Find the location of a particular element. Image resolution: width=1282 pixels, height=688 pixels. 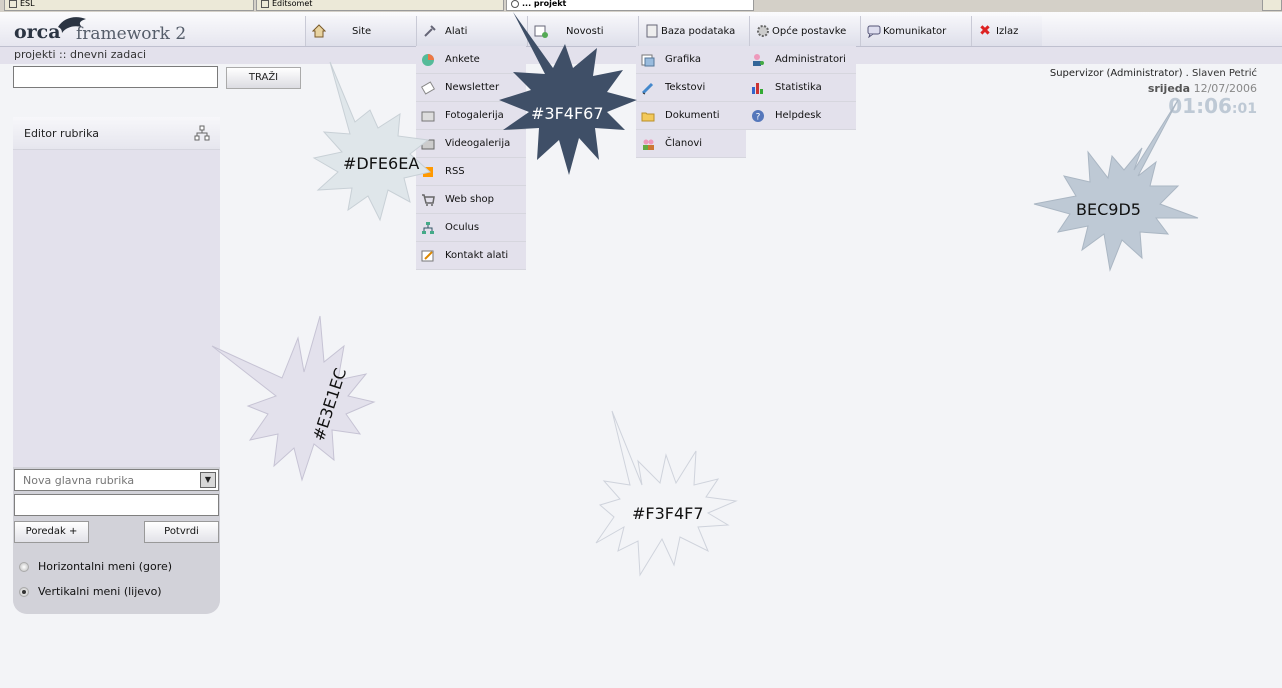

callout-label: #DFE6EA is located at coordinates (381, 163).